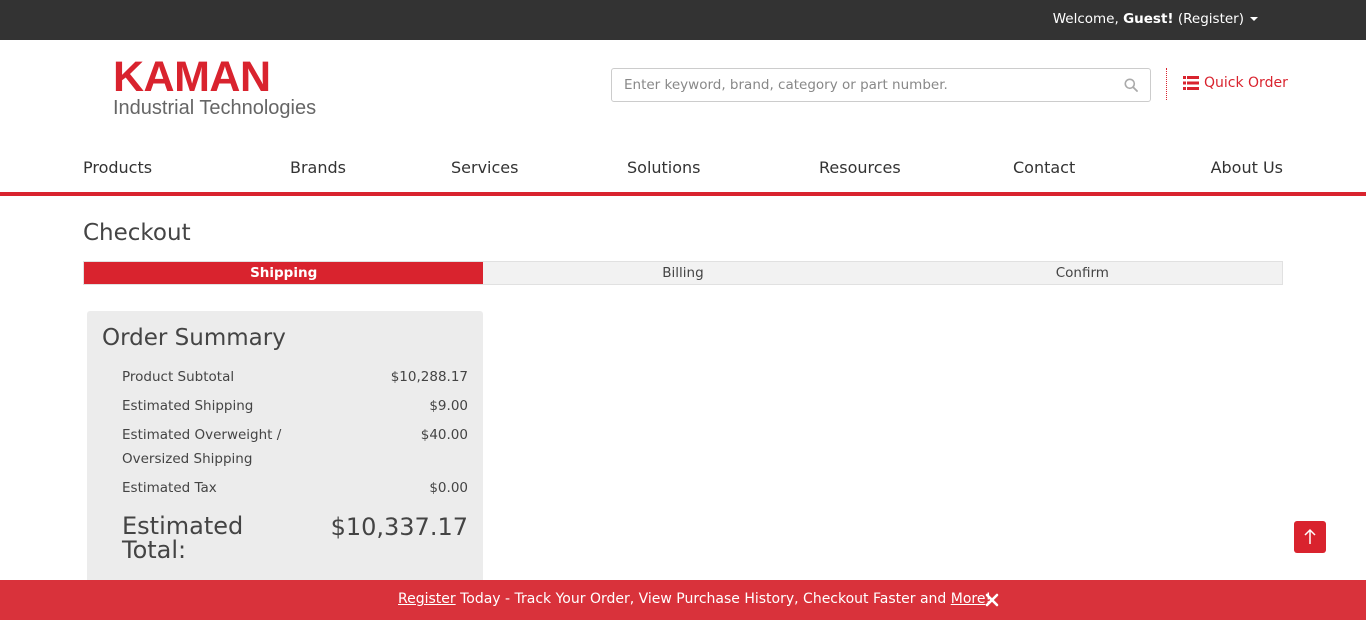 The width and height of the screenshot is (1366, 620). Describe the element at coordinates (1254, 19) in the screenshot. I see `caret-down-icon` at that location.